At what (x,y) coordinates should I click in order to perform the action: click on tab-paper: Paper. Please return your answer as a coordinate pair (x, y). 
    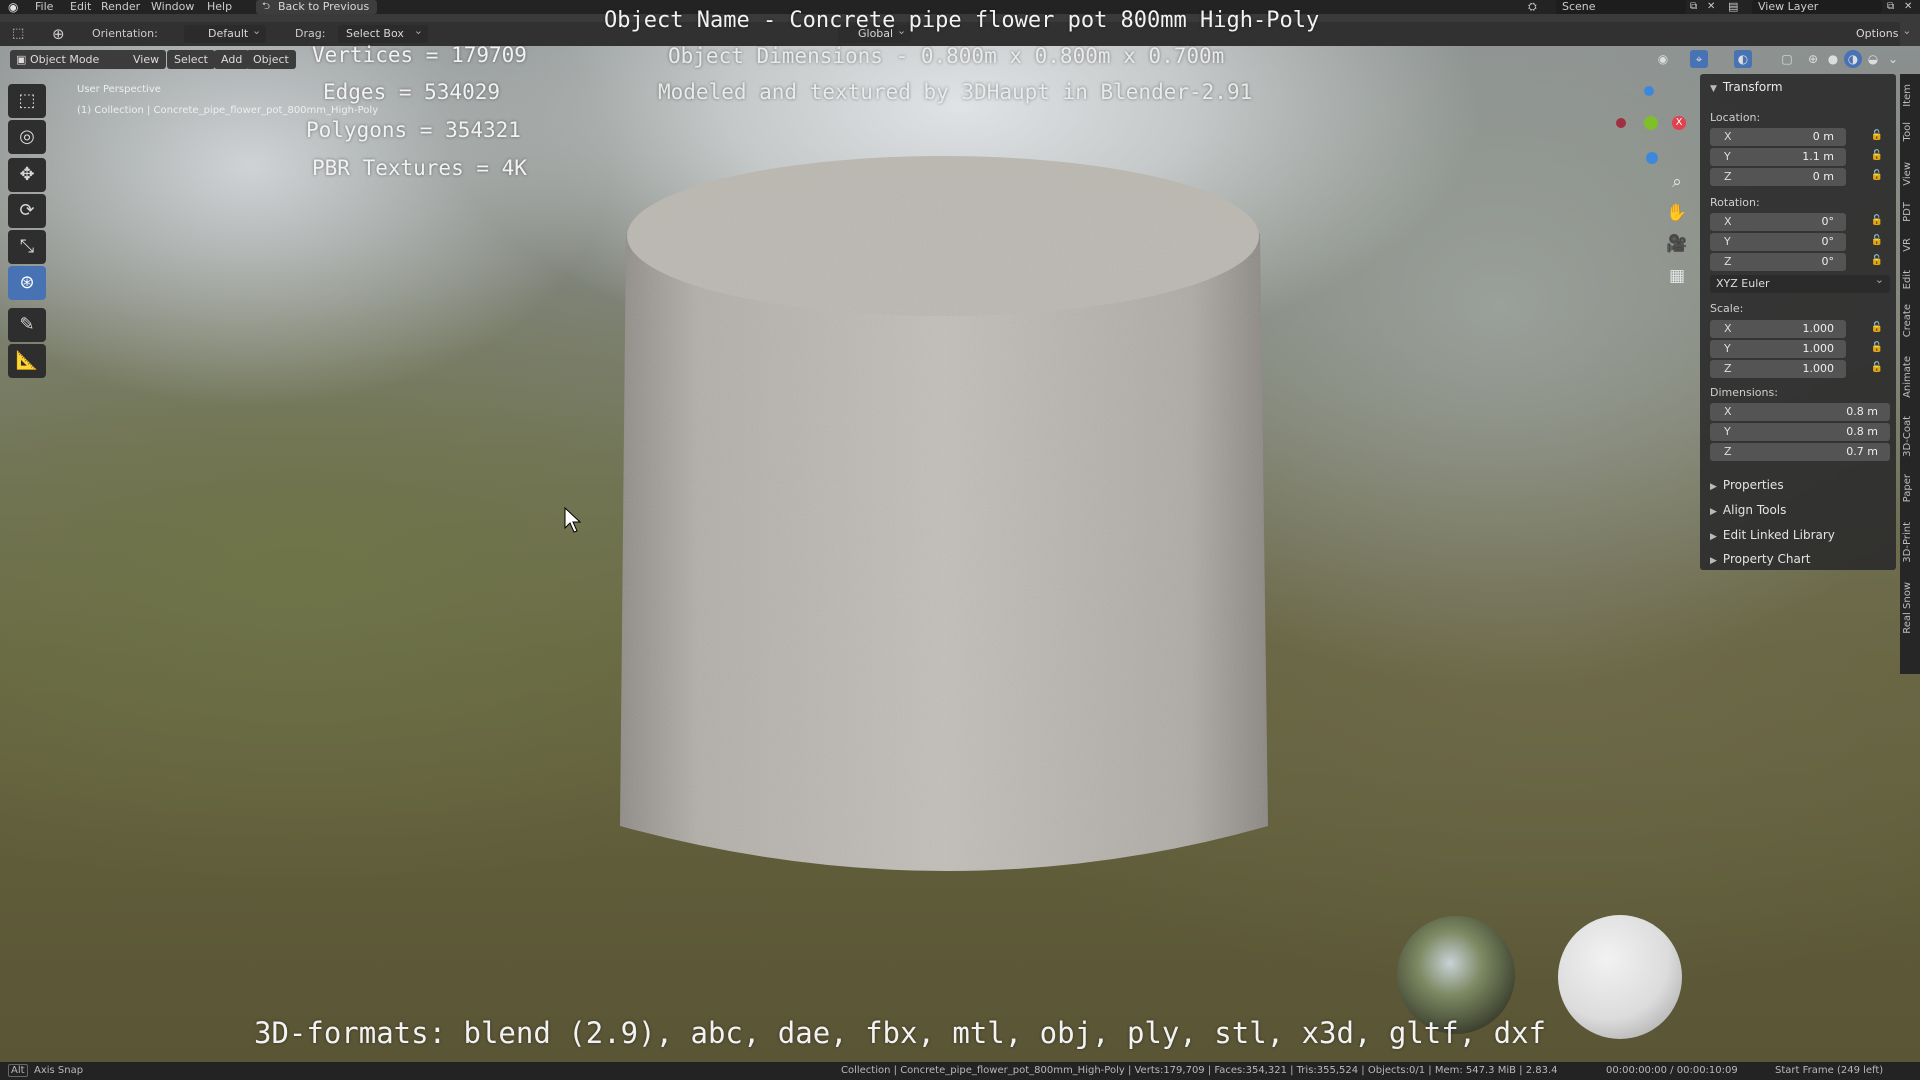
    Looking at the image, I should click on (1910, 488).